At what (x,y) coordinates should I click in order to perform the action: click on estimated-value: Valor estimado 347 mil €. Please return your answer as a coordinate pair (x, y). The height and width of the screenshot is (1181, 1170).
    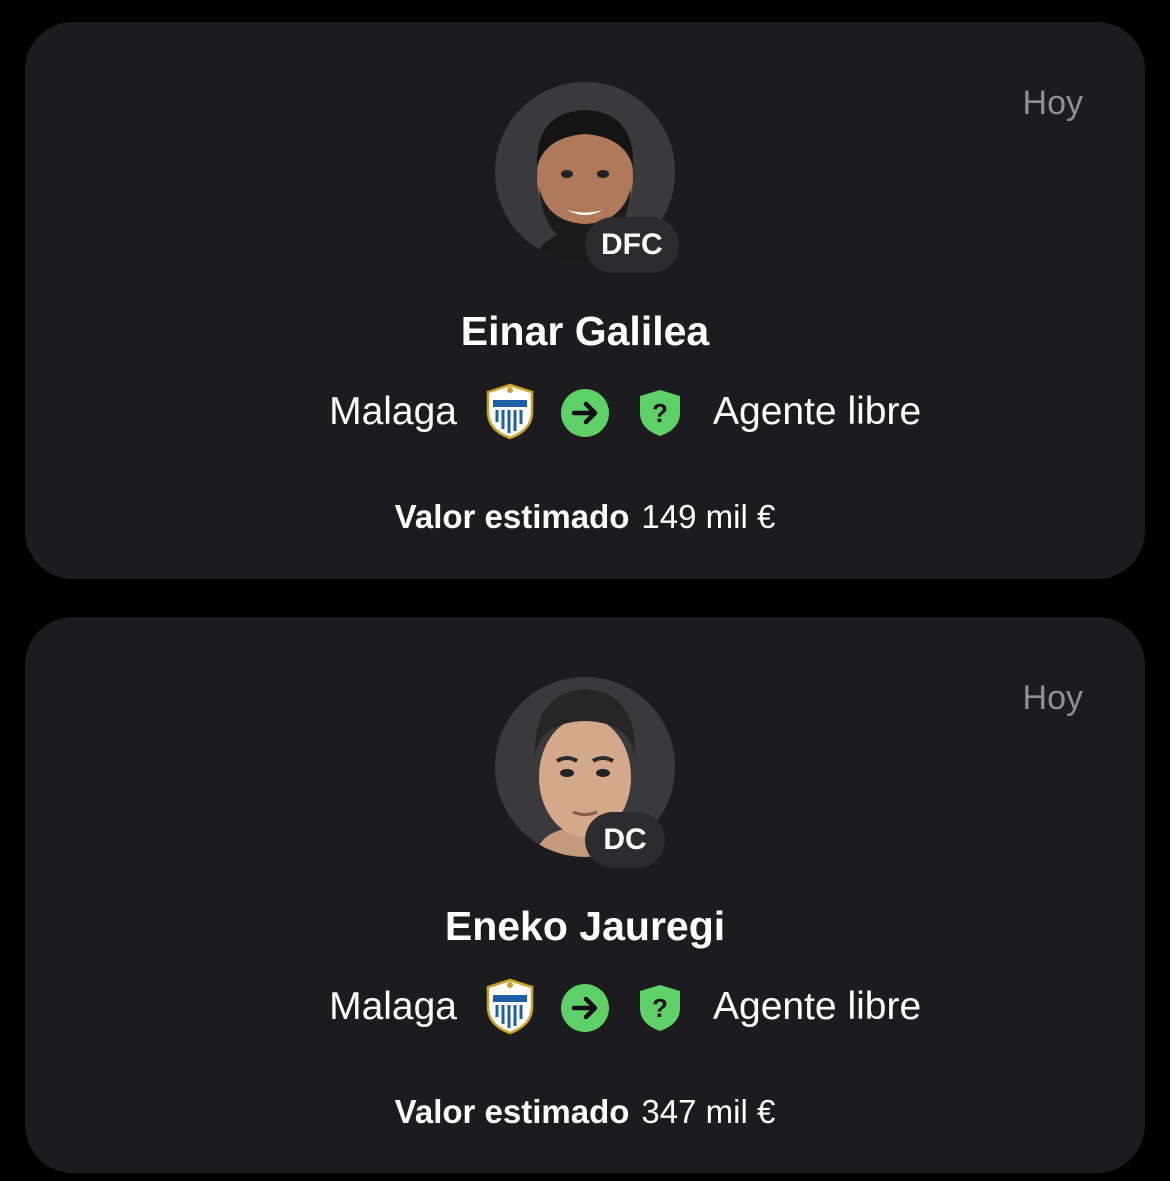
    Looking at the image, I should click on (585, 1112).